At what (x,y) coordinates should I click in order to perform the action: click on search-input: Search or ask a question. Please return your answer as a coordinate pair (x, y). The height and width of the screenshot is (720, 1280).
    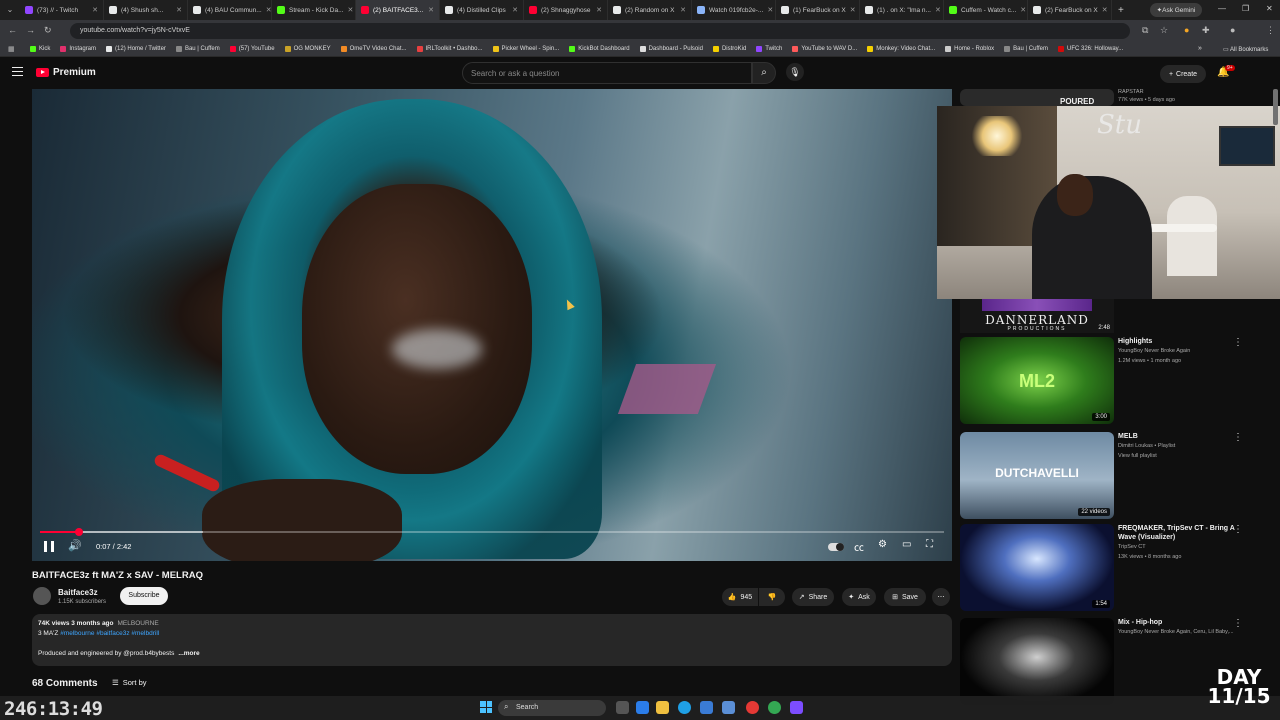
    Looking at the image, I should click on (607, 73).